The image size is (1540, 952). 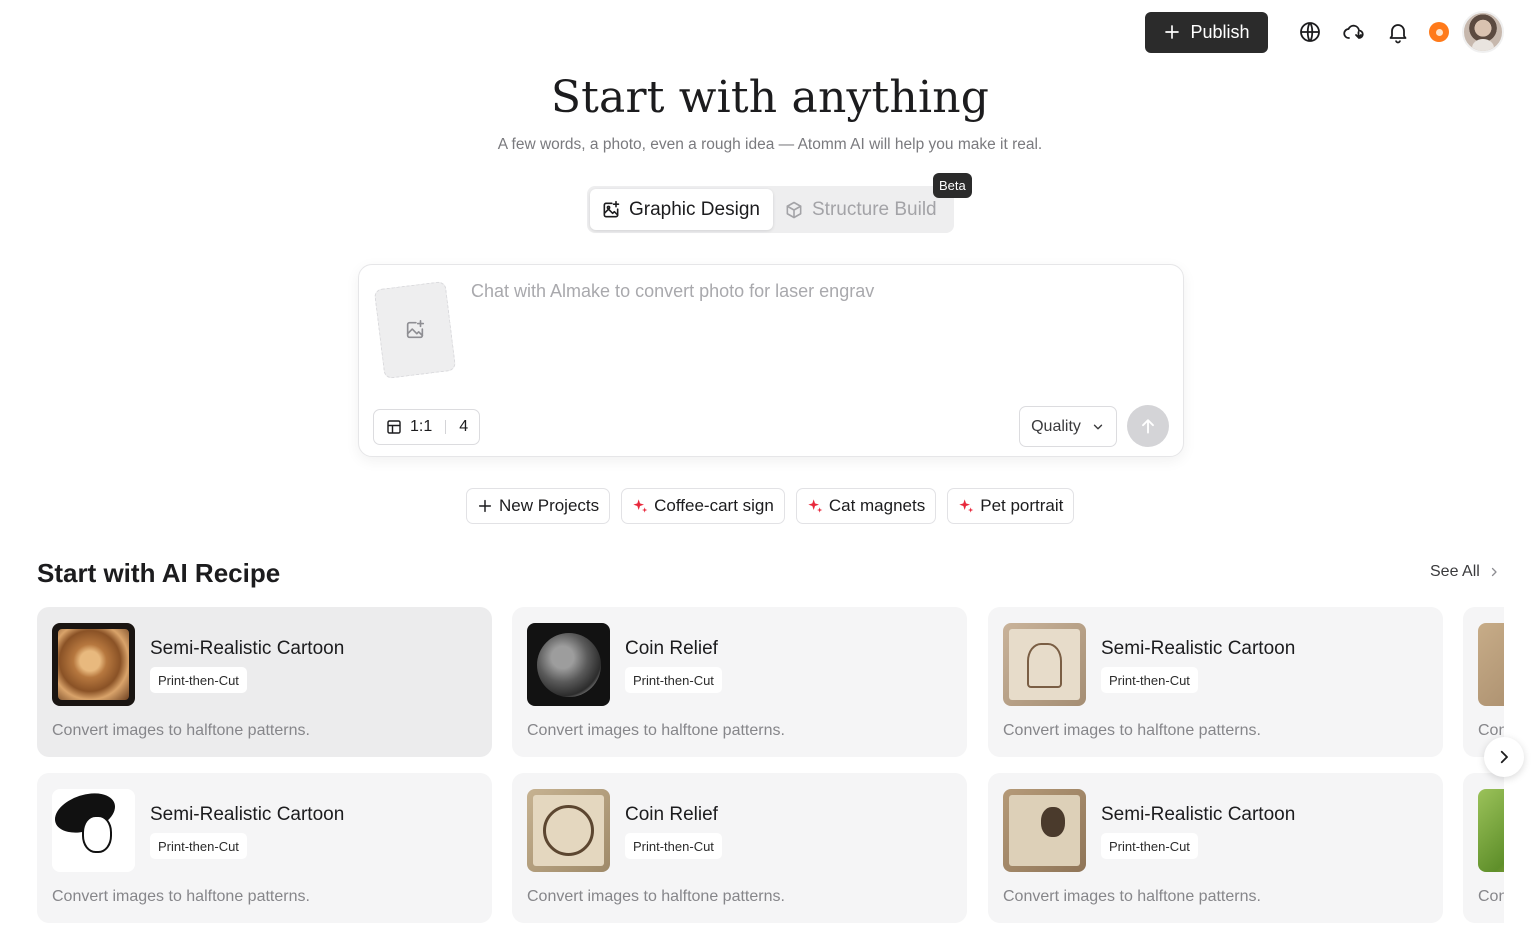 I want to click on chip-new-projects: New Projects, so click(x=538, y=506).